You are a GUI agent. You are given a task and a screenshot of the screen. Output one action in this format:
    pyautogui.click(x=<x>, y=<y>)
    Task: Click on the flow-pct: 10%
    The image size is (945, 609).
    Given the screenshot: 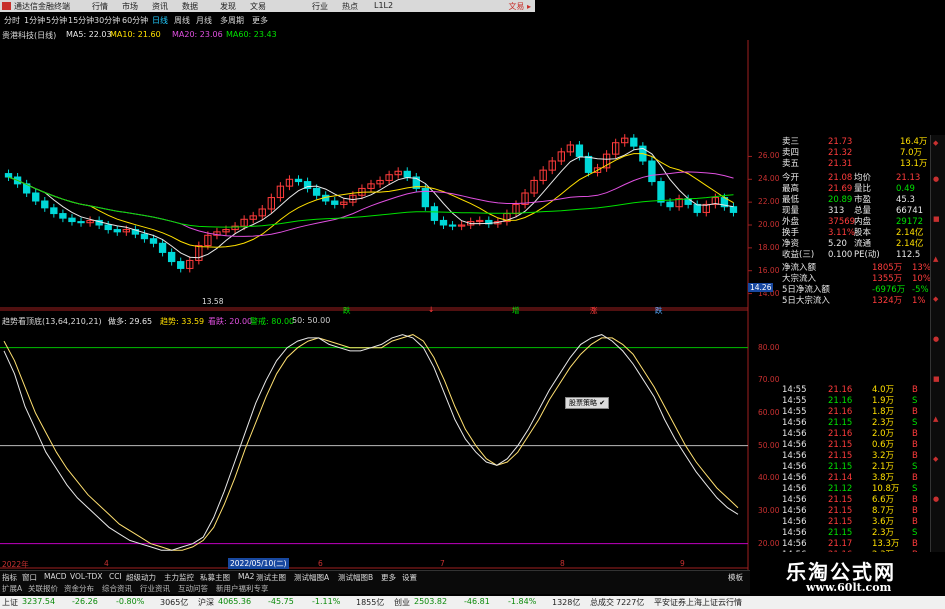 What is the action you would take?
    pyautogui.click(x=921, y=279)
    